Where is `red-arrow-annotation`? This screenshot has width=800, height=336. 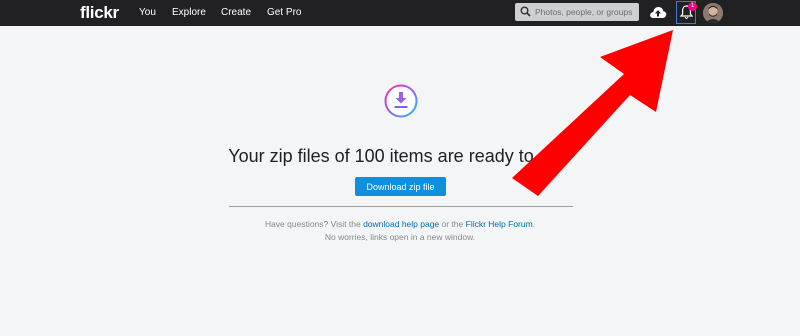
red-arrow-annotation is located at coordinates (592, 113).